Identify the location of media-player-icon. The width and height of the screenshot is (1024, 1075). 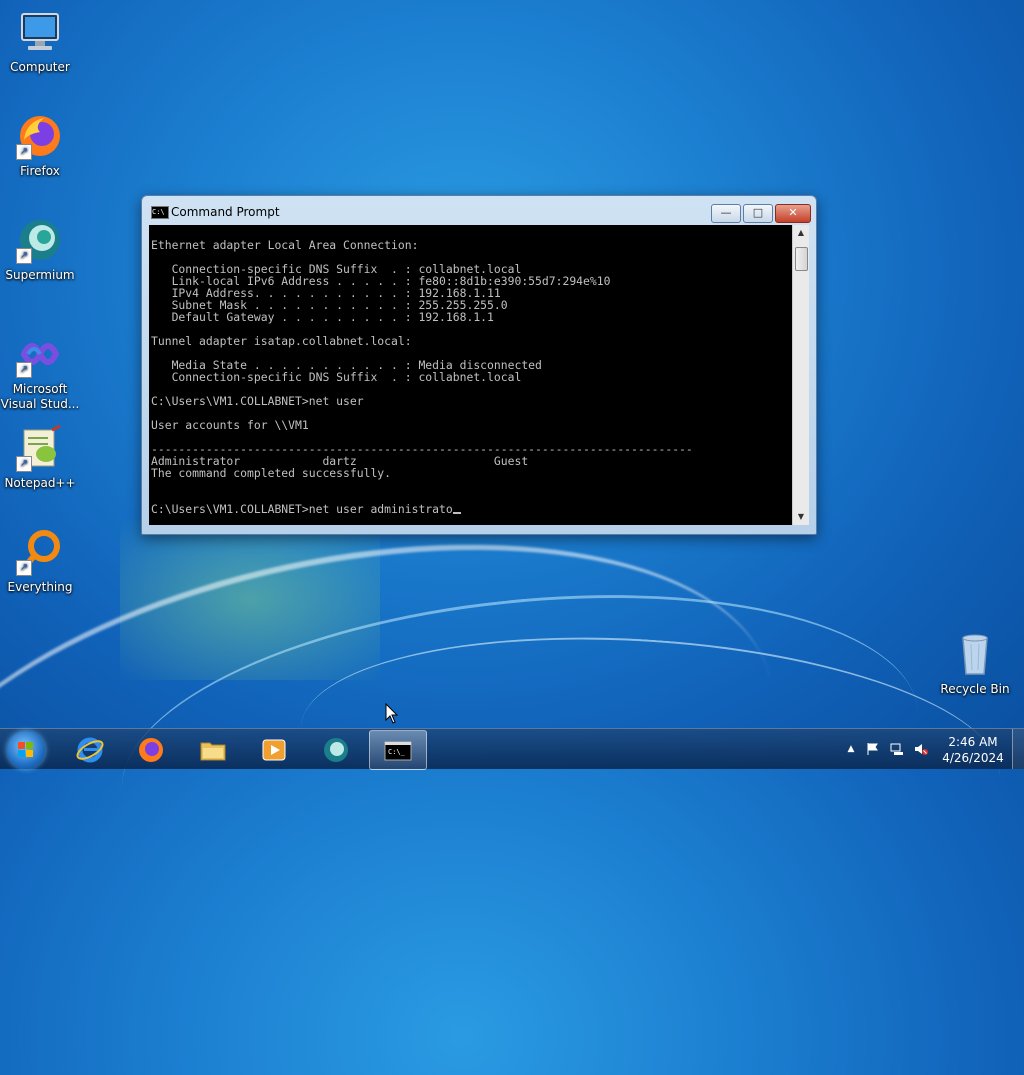
(274, 750).